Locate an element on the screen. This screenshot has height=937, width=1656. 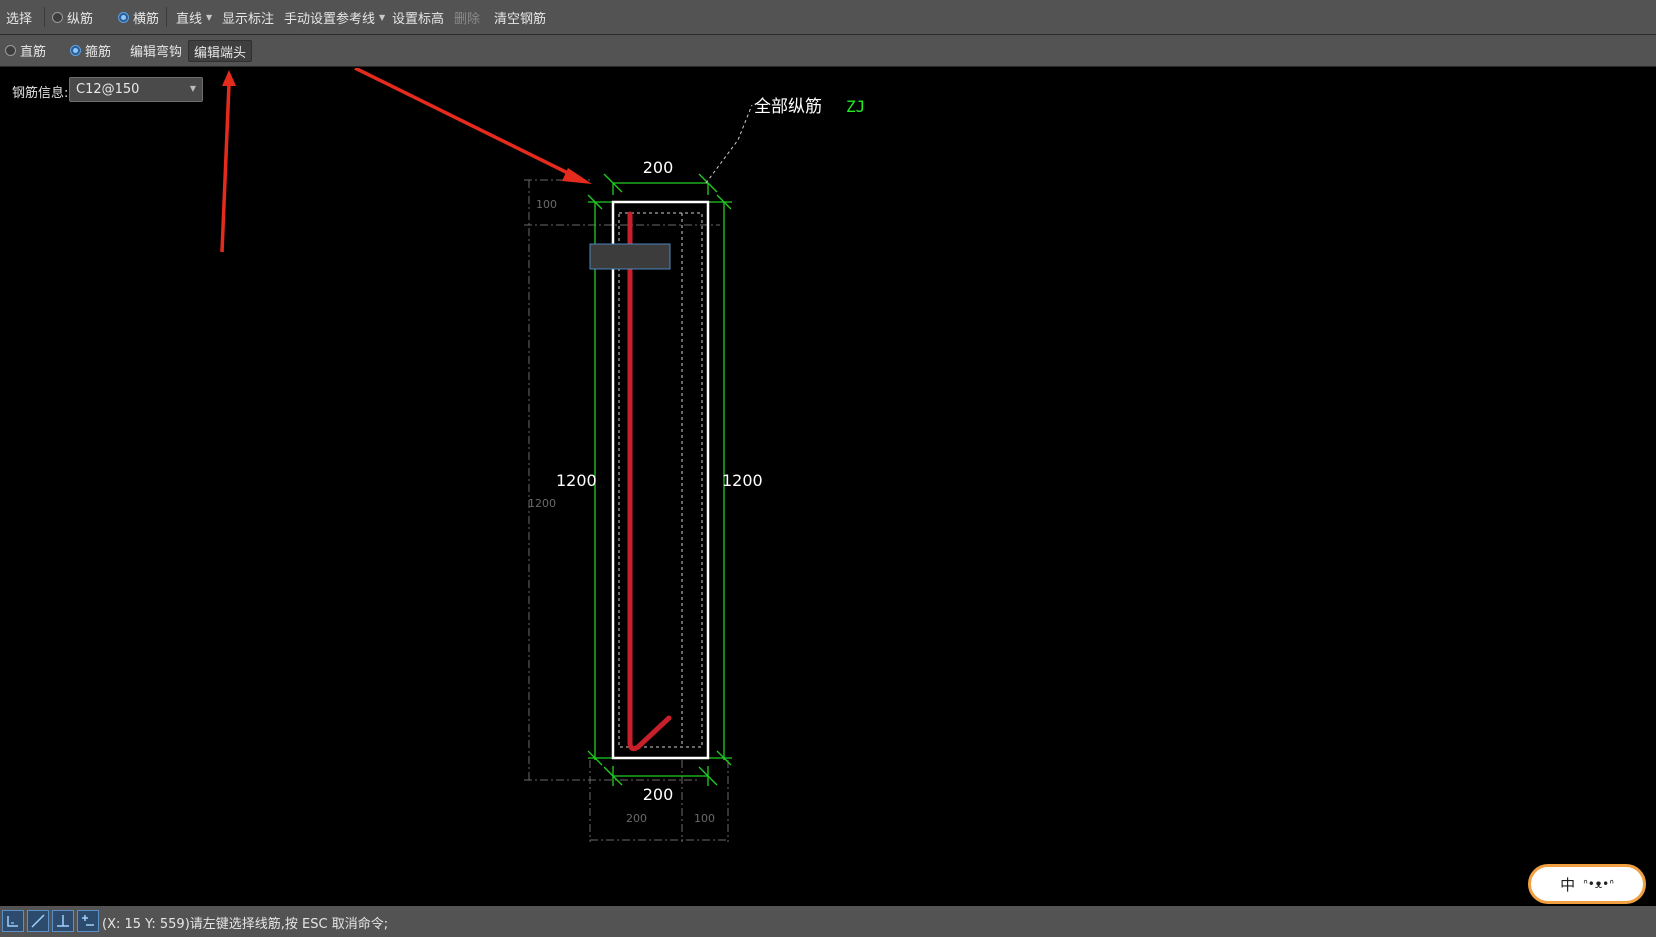
edit-hook-button: 编辑弯钩 is located at coordinates (156, 50).